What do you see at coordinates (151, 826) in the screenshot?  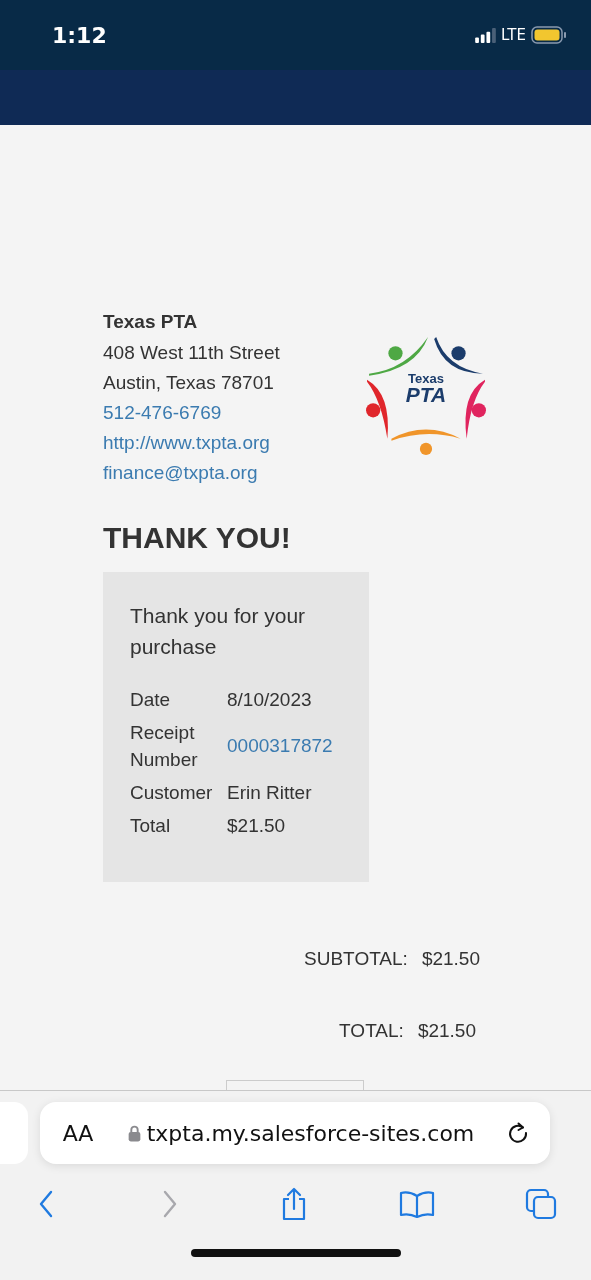 I see `field-label: Total` at bounding box center [151, 826].